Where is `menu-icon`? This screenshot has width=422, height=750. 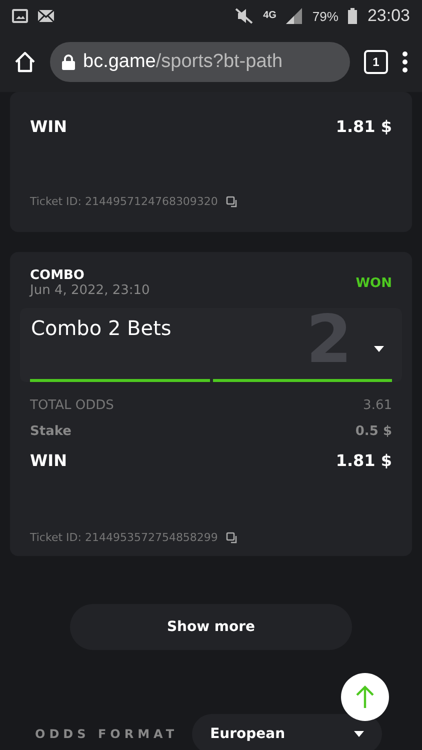
menu-icon is located at coordinates (405, 62).